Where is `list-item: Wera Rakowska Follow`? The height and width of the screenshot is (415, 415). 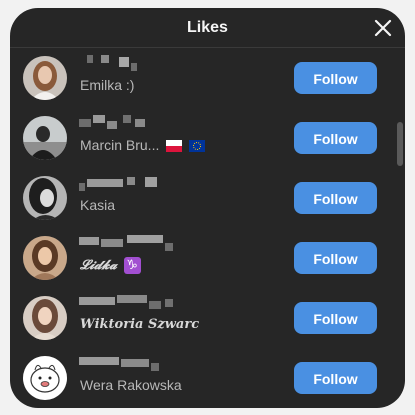 list-item: Wera Rakowska Follow is located at coordinates (202, 378).